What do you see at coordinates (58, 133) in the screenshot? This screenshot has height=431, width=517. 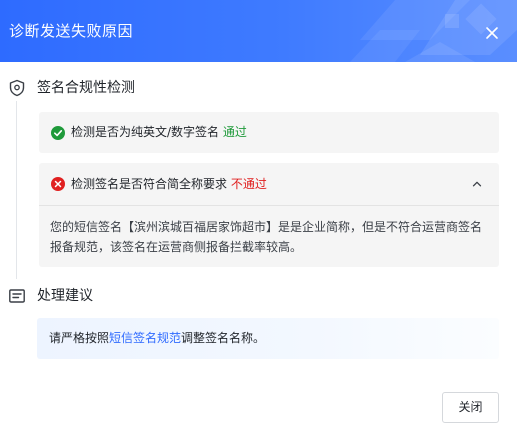 I see `success-check-icon` at bounding box center [58, 133].